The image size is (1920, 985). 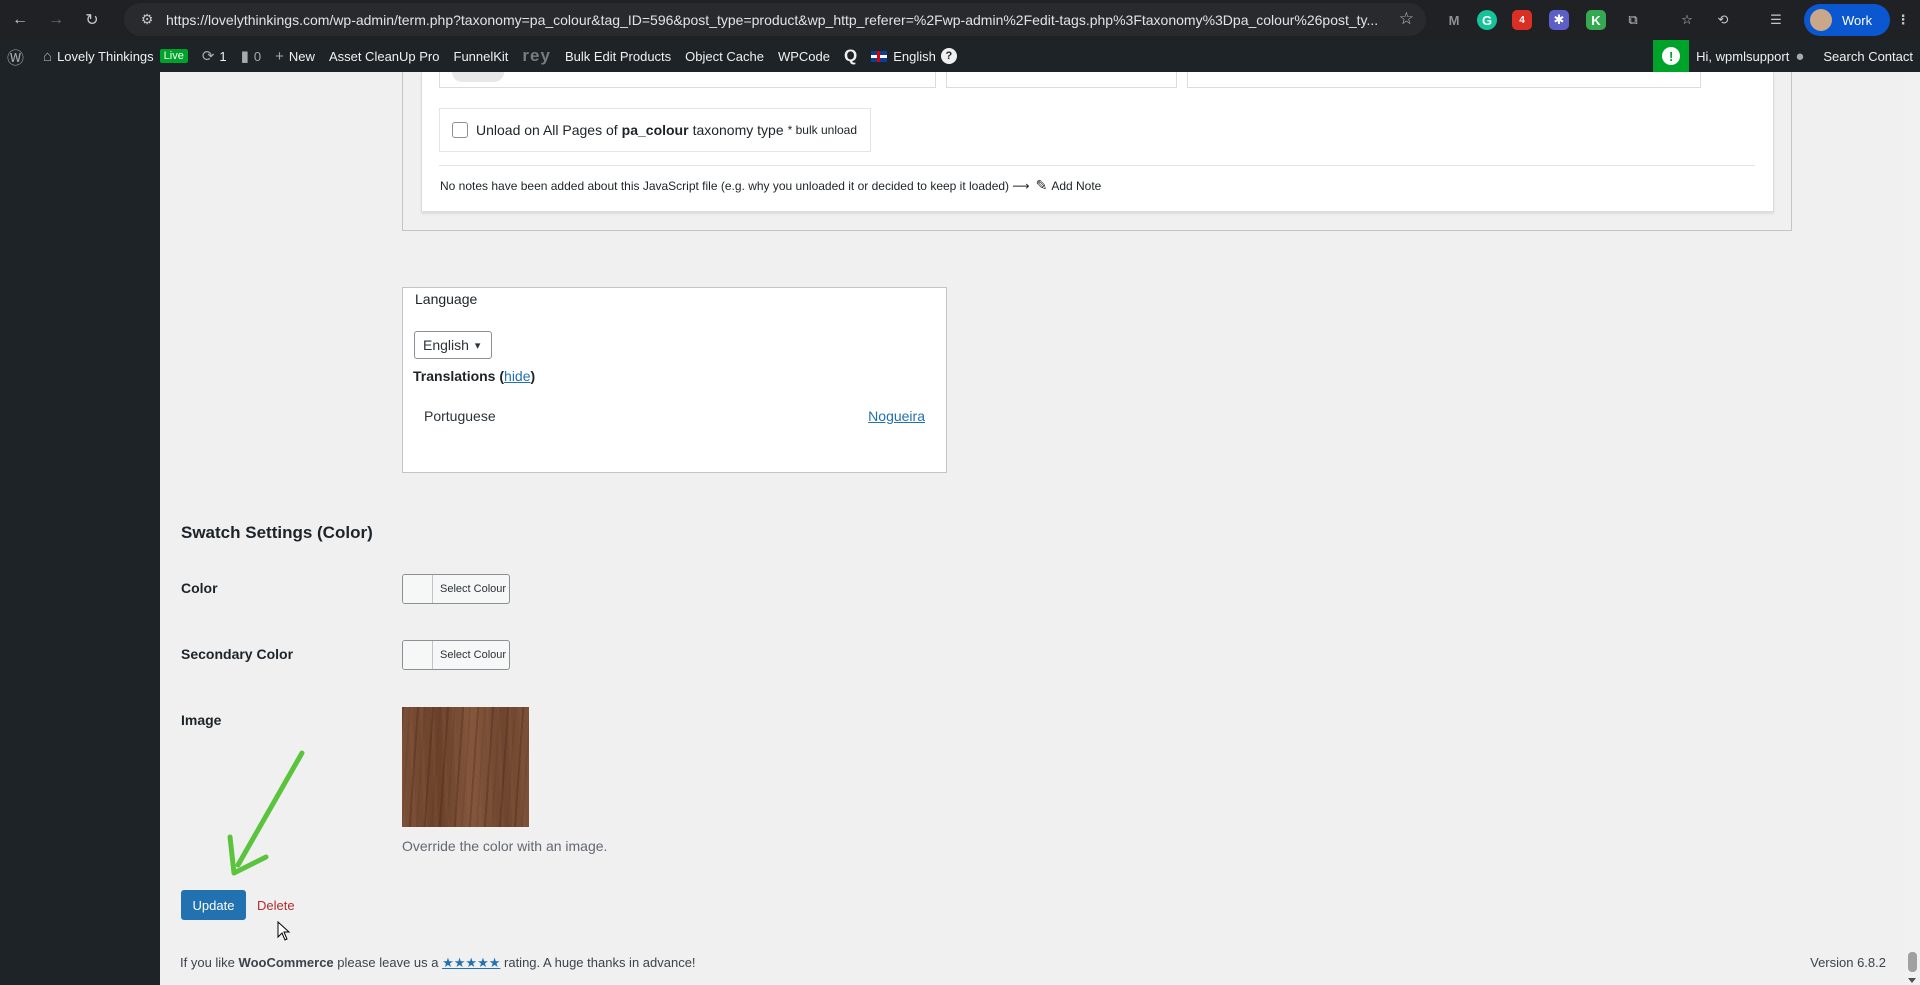 I want to click on translations-label: Translations (hide), so click(x=474, y=376).